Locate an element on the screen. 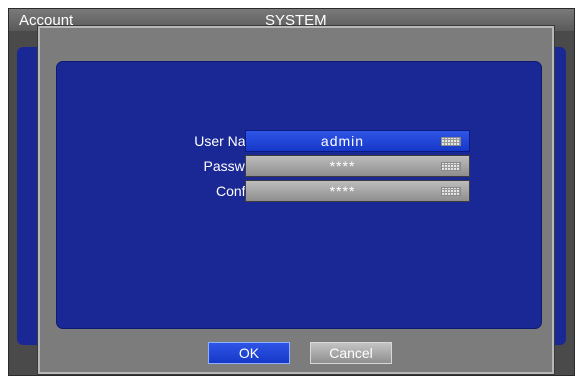 This screenshot has width=581, height=383. password-field: **** is located at coordinates (357, 166).